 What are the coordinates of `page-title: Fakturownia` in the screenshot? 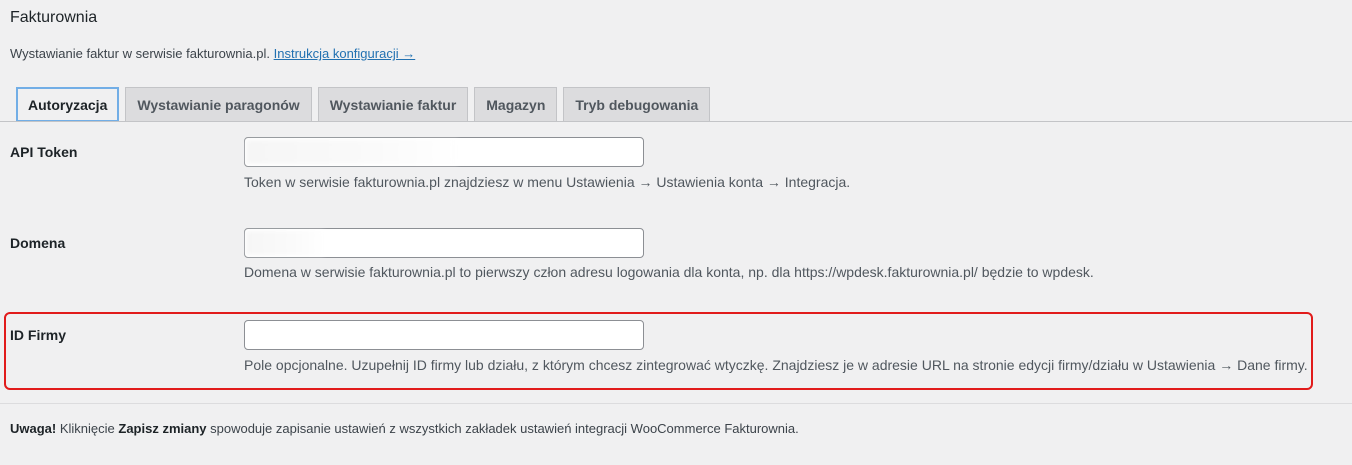 It's located at (54, 17).